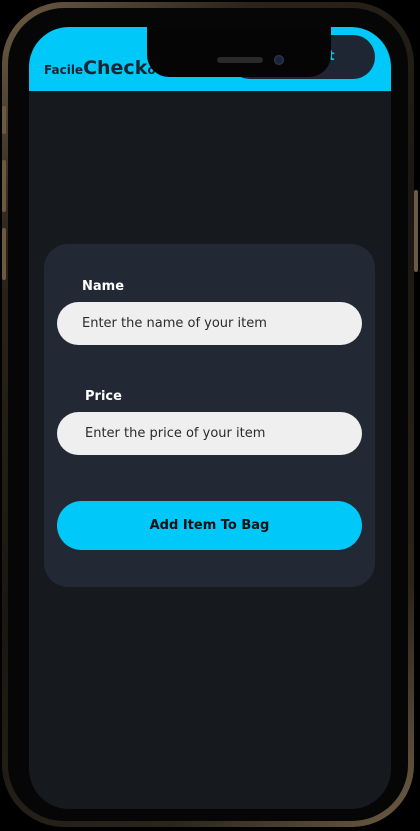 Image resolution: width=420 pixels, height=831 pixels. What do you see at coordinates (209, 433) in the screenshot?
I see `item-price-input` at bounding box center [209, 433].